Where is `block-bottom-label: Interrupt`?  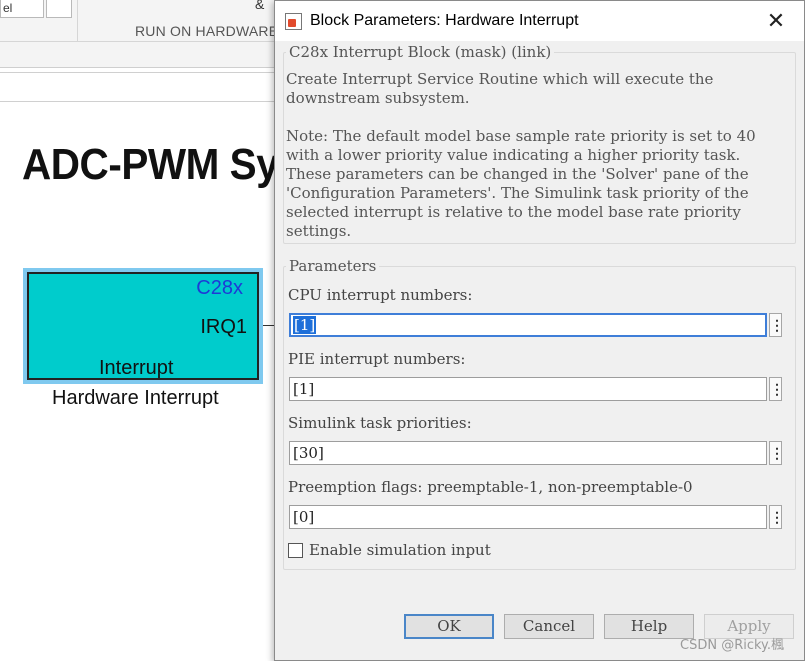 block-bottom-label: Interrupt is located at coordinates (136, 368).